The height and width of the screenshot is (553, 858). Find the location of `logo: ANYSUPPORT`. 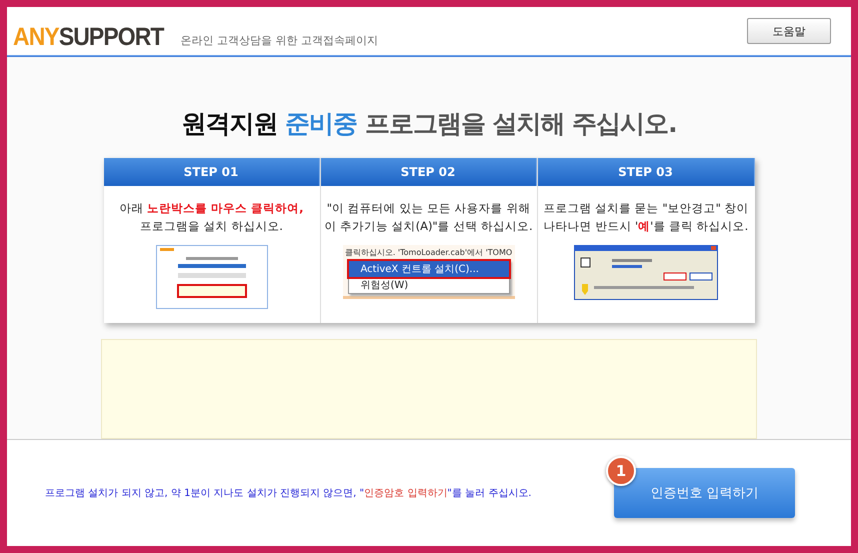

logo: ANYSUPPORT is located at coordinates (88, 37).